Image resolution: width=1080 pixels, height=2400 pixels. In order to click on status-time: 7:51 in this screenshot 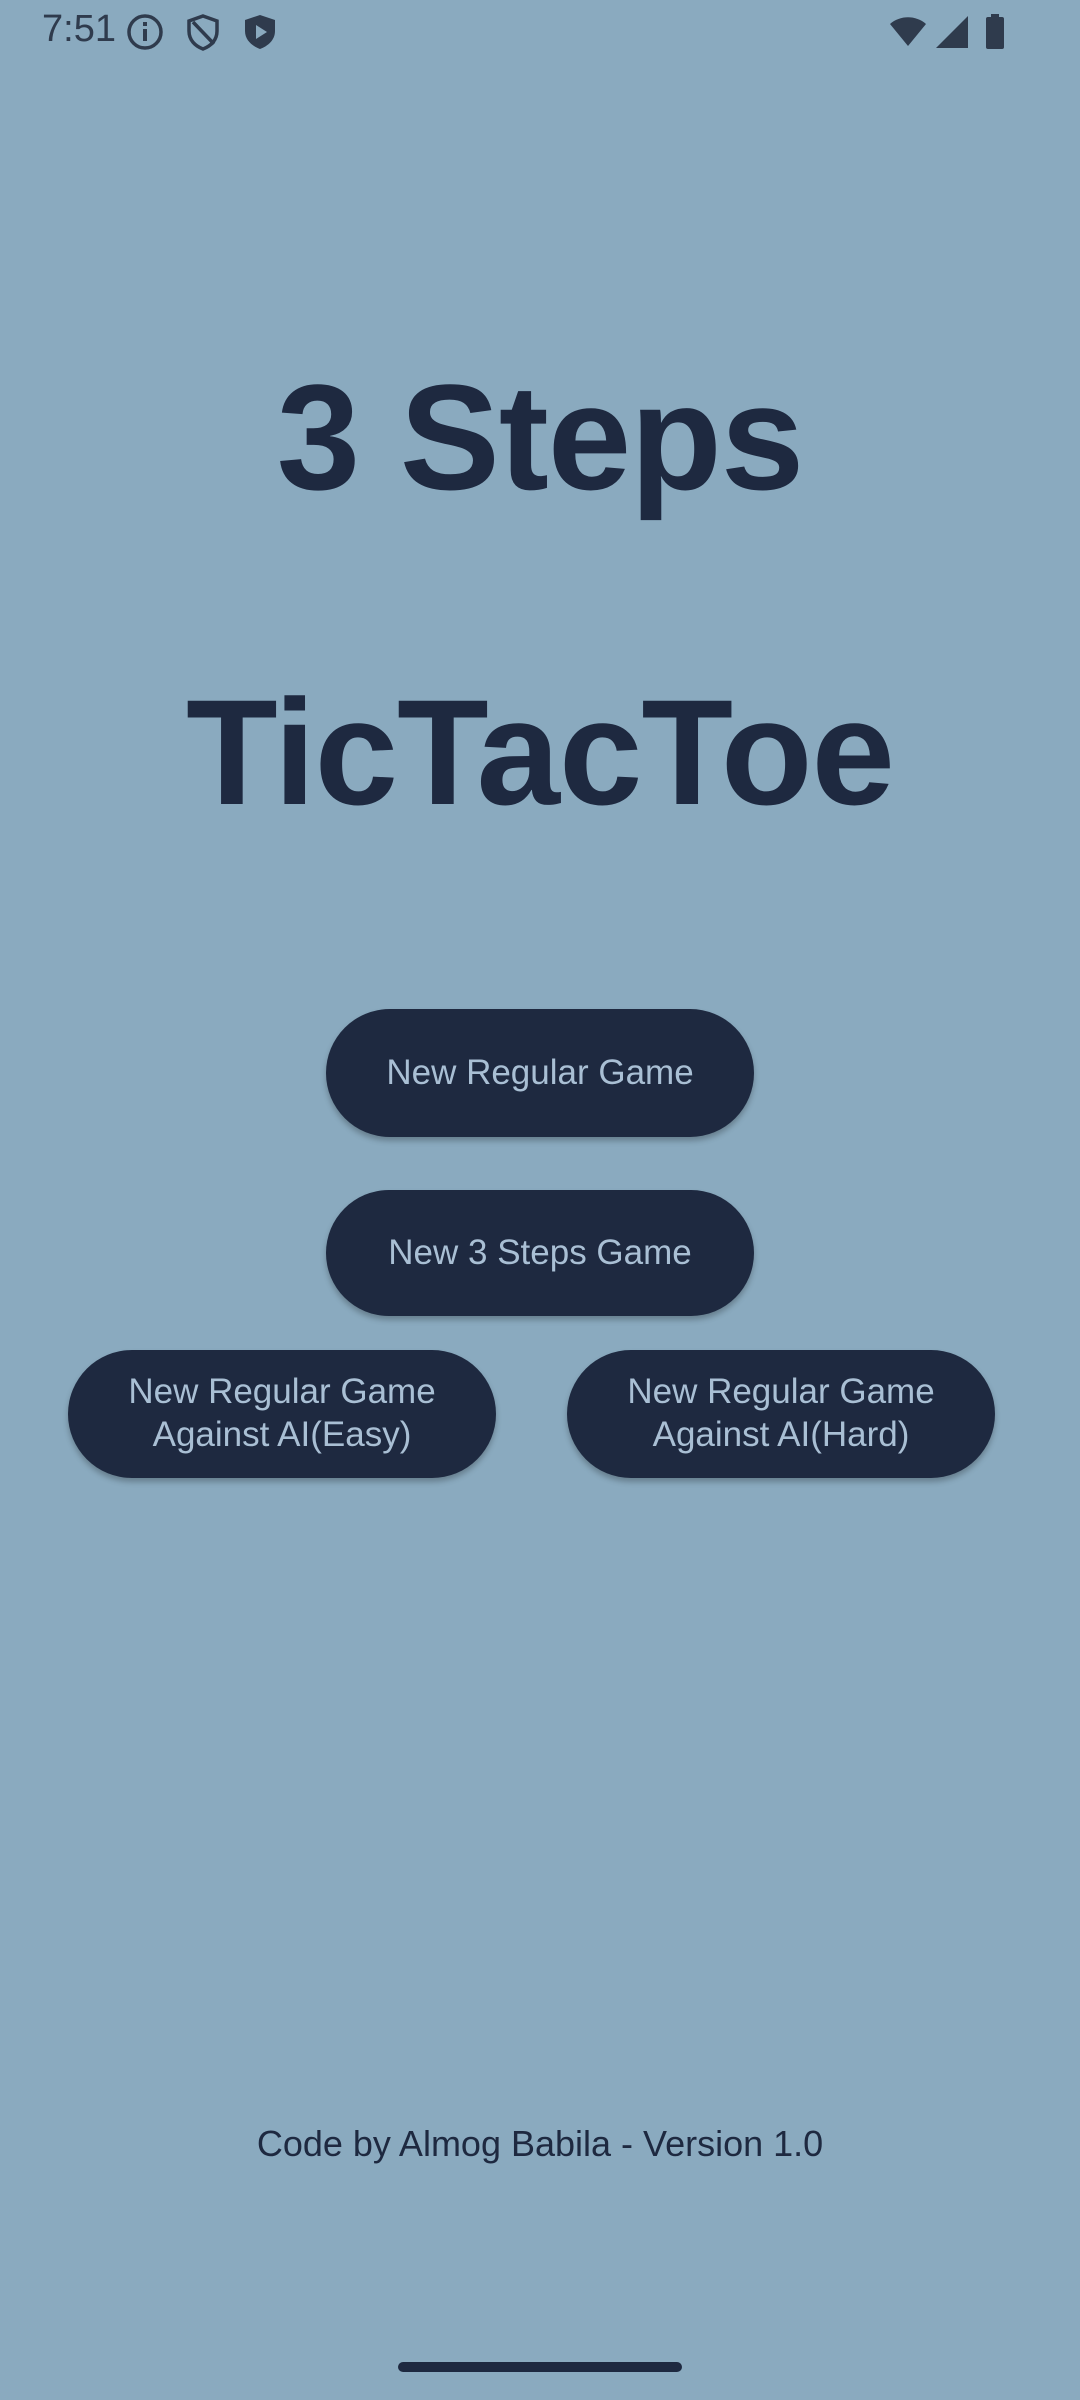, I will do `click(79, 29)`.